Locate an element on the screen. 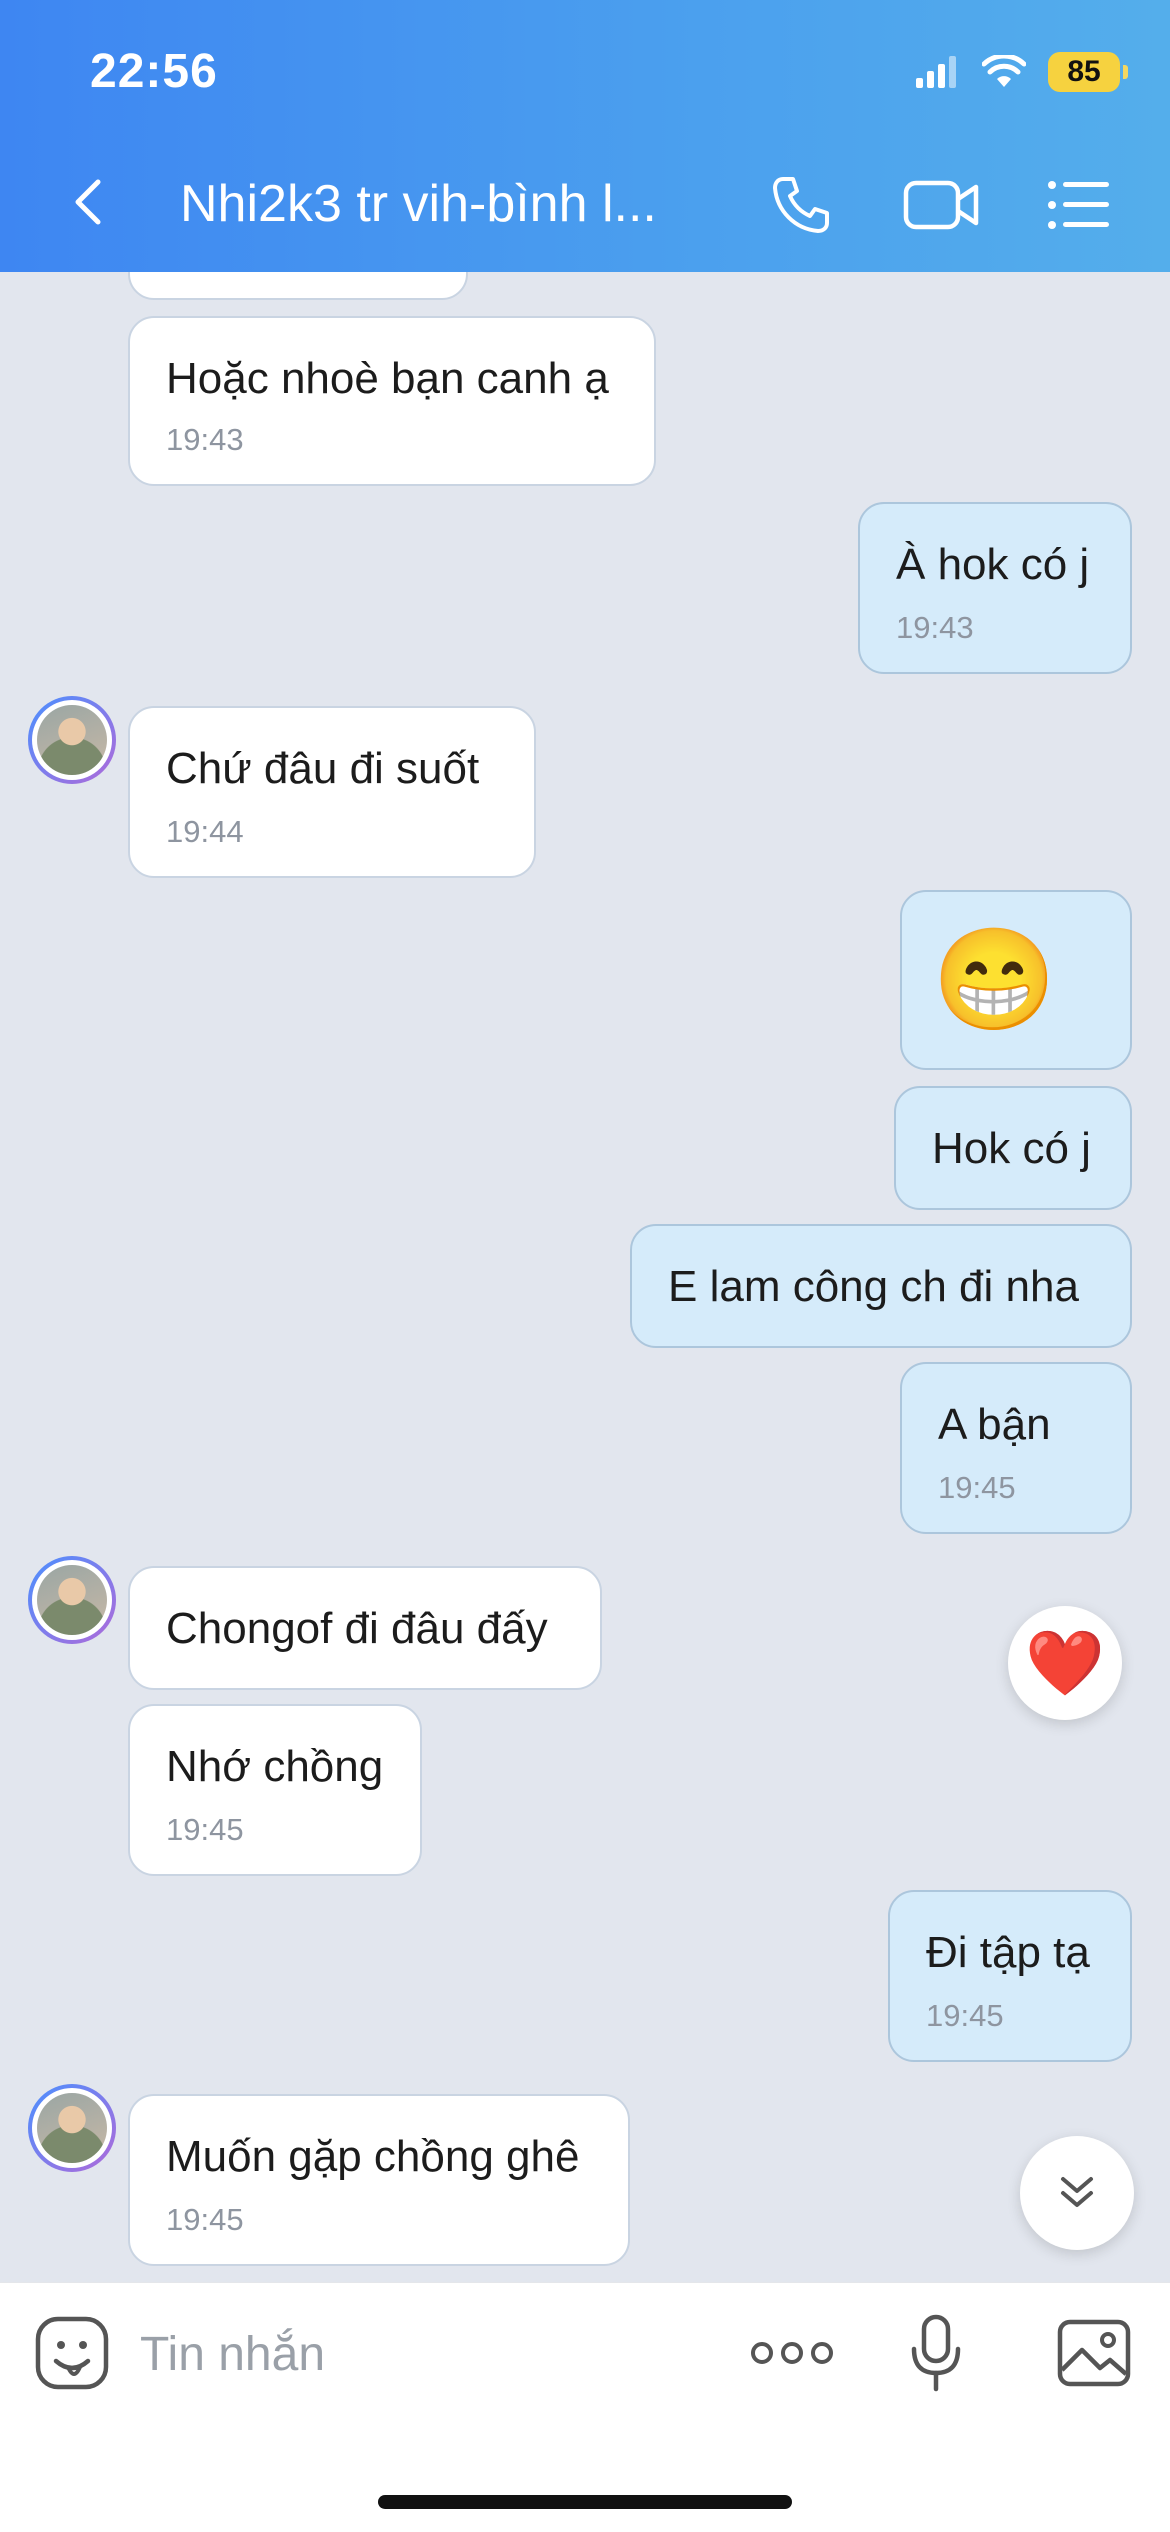  message-text: À hok có j is located at coordinates (993, 564).